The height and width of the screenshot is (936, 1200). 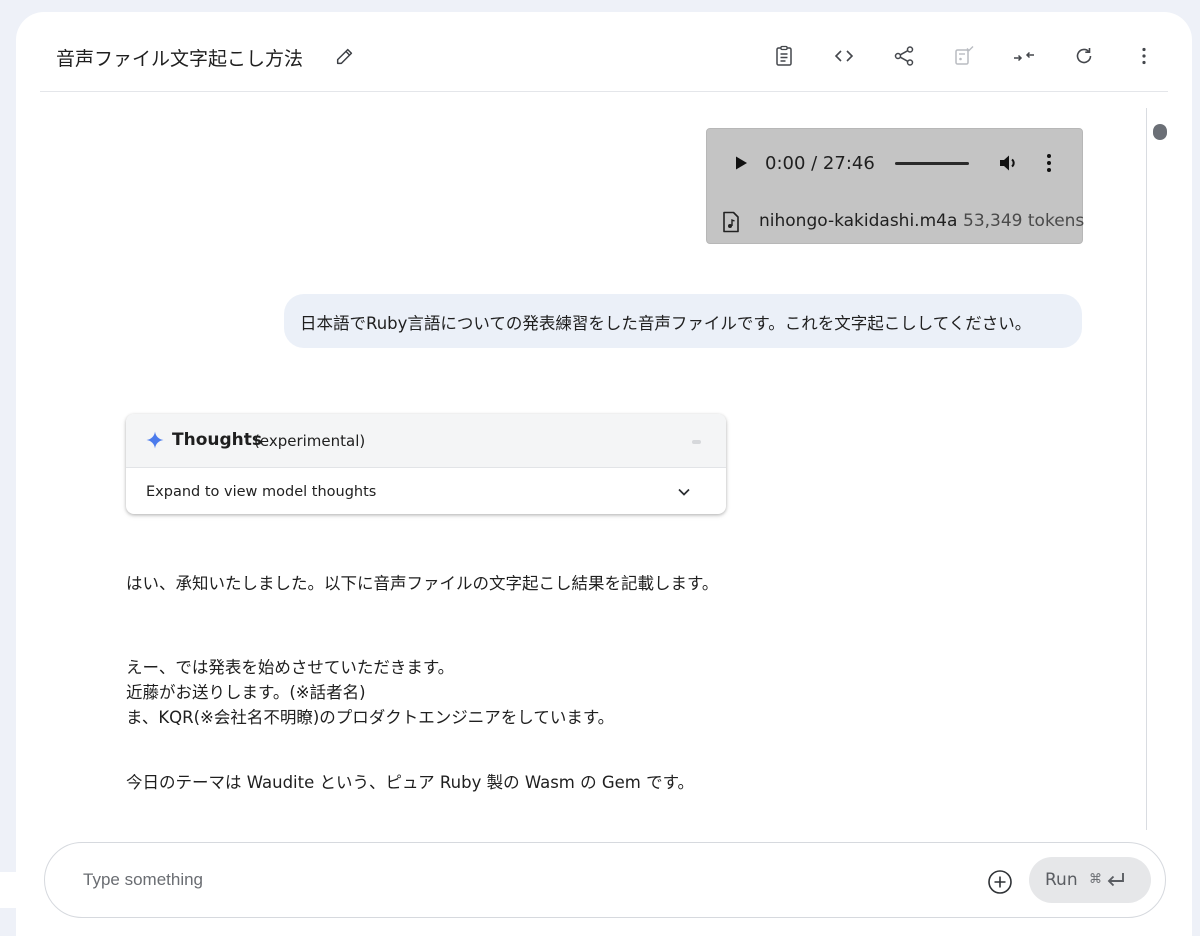 What do you see at coordinates (1049, 163) in the screenshot?
I see `audio-more-icon` at bounding box center [1049, 163].